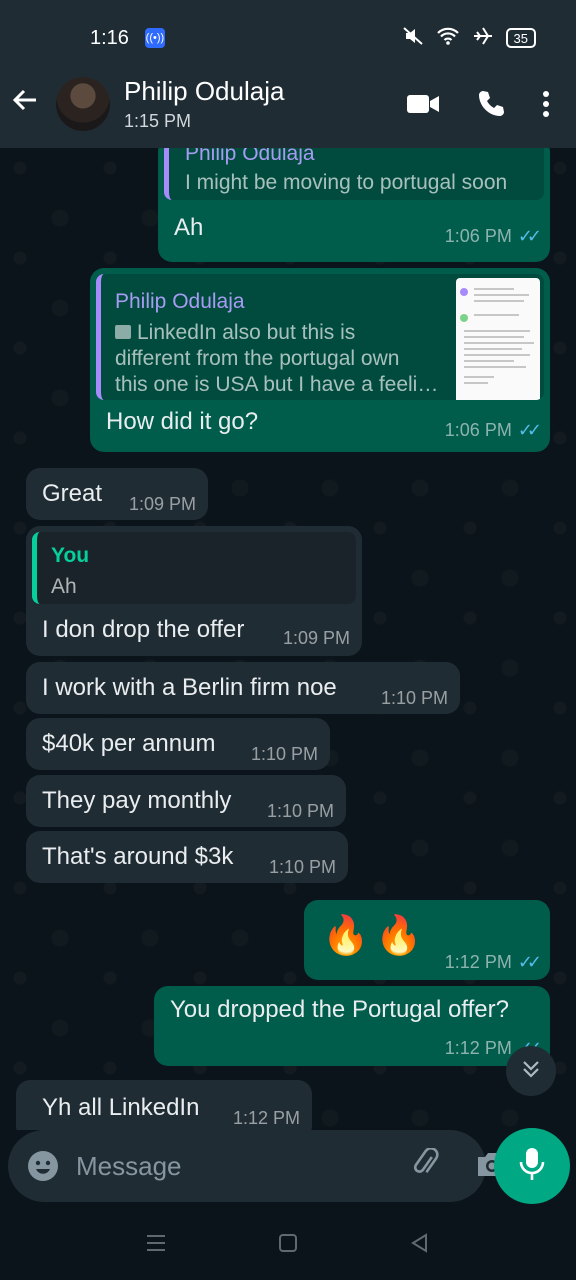 The image size is (576, 1280). What do you see at coordinates (257, 358) in the screenshot?
I see `quote-text-line: different from the portugal own` at bounding box center [257, 358].